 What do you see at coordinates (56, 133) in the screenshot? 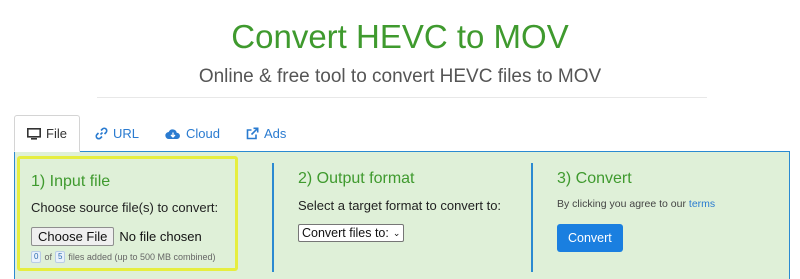
I see `tab-file-label: File` at bounding box center [56, 133].